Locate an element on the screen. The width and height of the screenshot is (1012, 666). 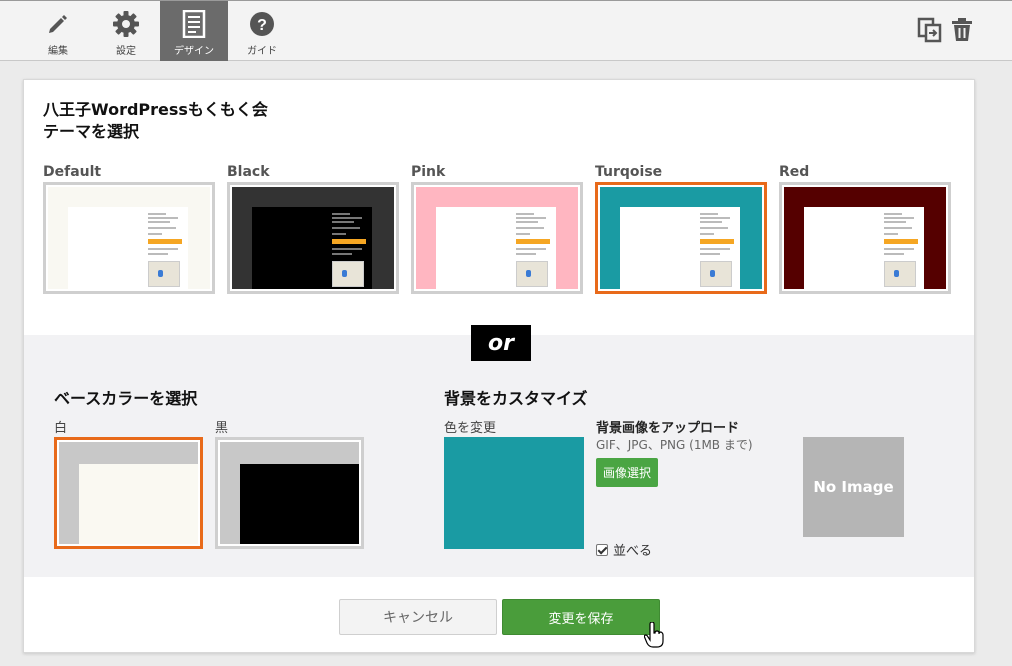
upload-note: GIF、JPG、PNG (1MB まで) is located at coordinates (674, 445).